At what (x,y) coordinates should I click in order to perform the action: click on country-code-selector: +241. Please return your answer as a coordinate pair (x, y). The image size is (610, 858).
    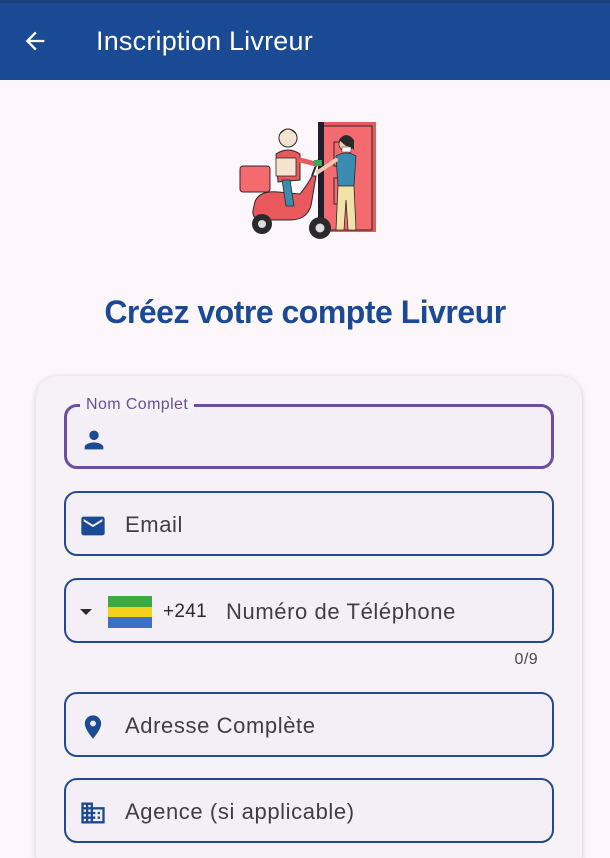
    Looking at the image, I should click on (141, 612).